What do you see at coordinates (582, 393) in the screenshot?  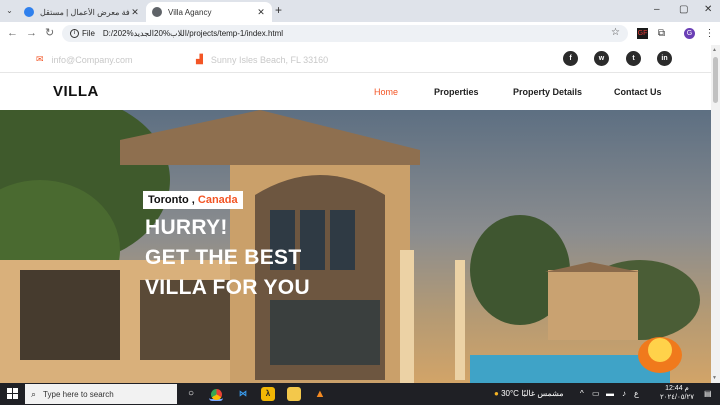 I see `tray-chevron-icon: ^` at bounding box center [582, 393].